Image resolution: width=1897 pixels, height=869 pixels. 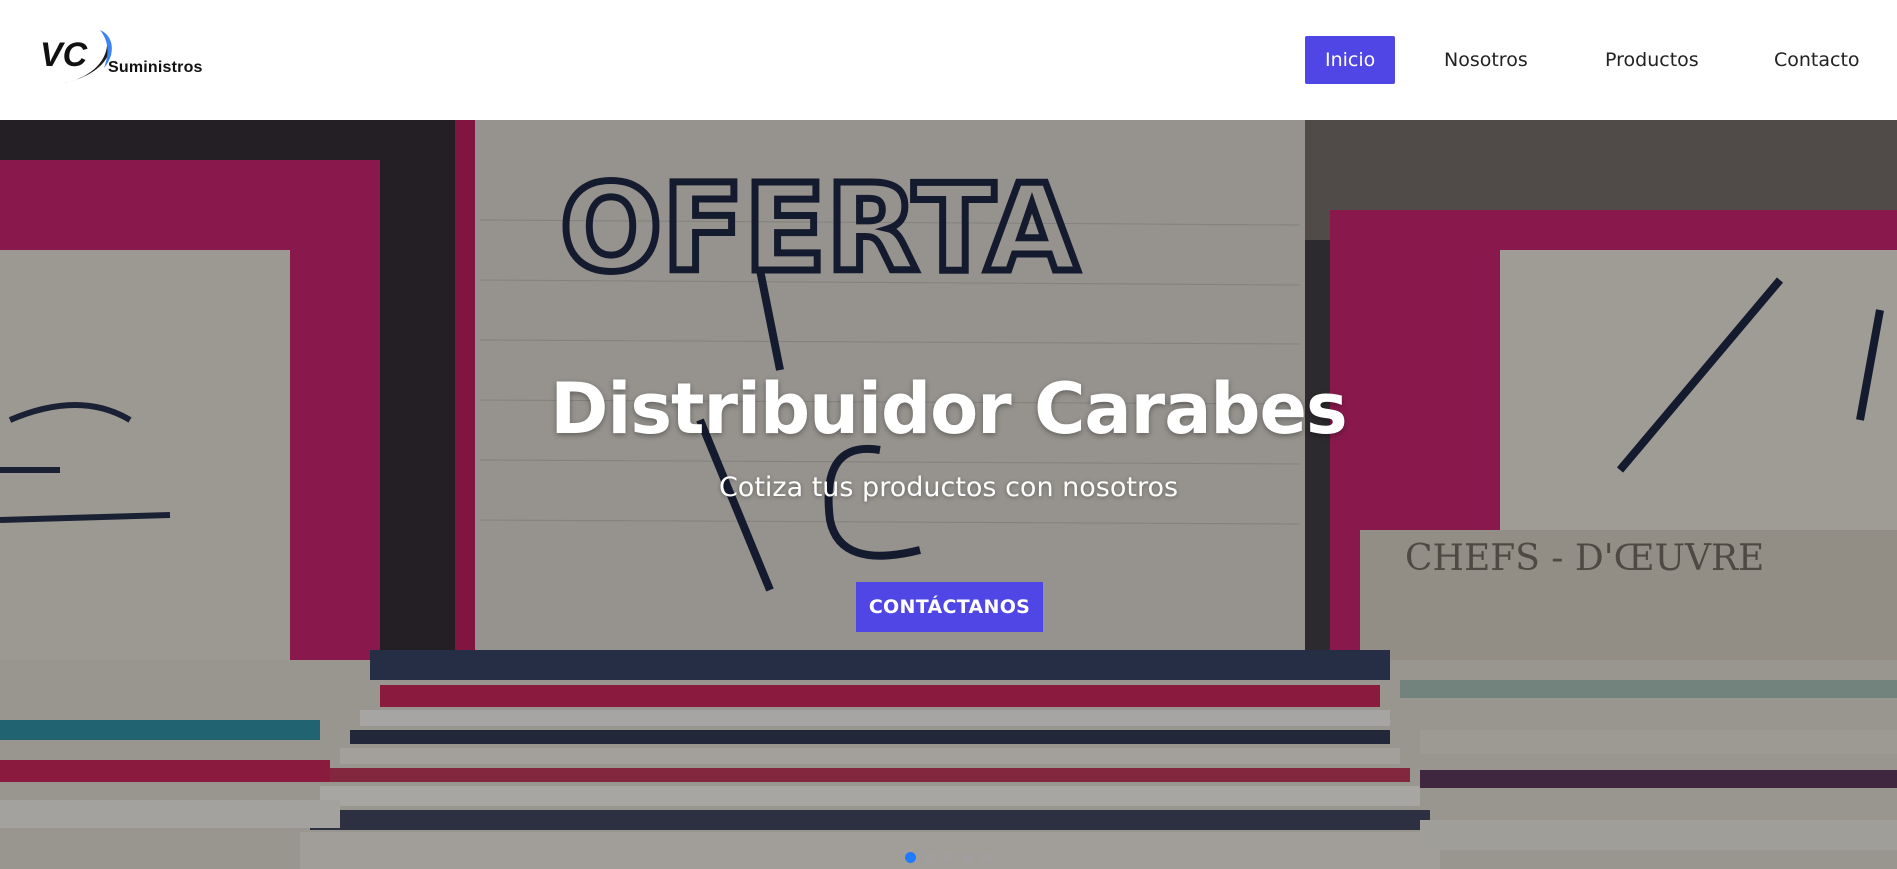 I want to click on nav-item-nosotros: Nosotros, so click(x=1486, y=60).